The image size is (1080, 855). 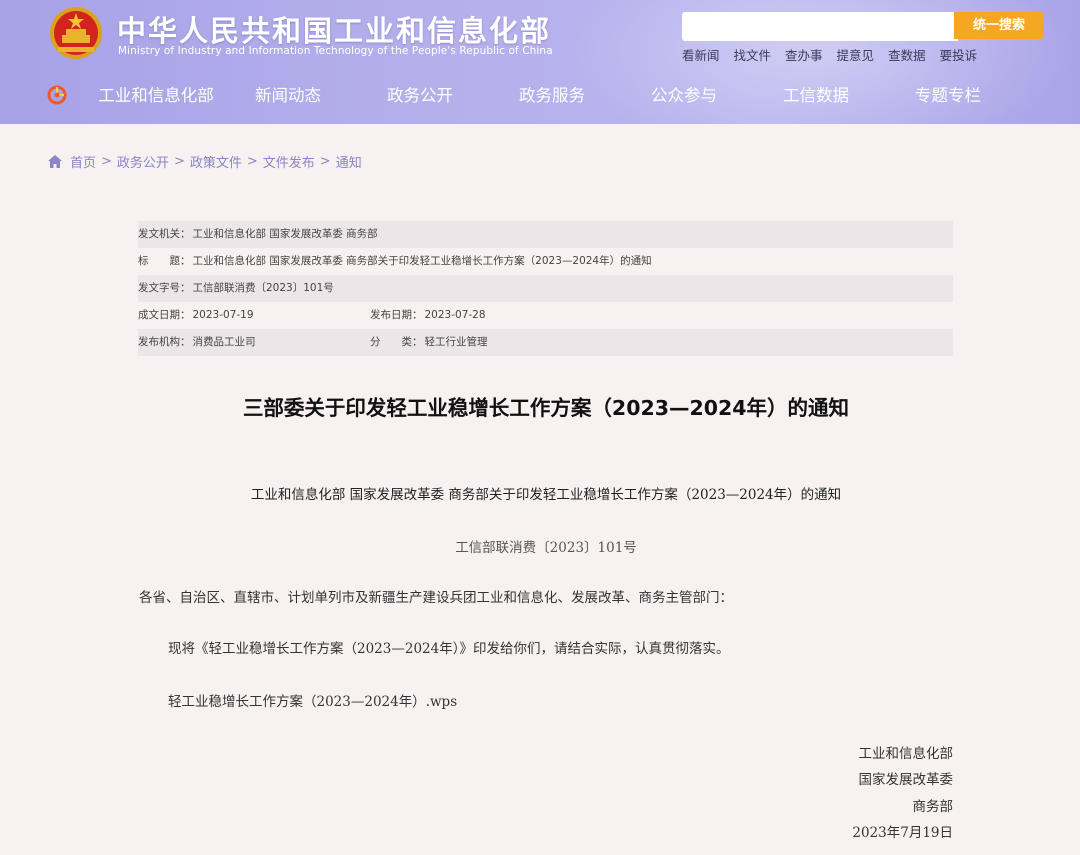 What do you see at coordinates (224, 342) in the screenshot?
I see `meta-value-org: 消费品工业司` at bounding box center [224, 342].